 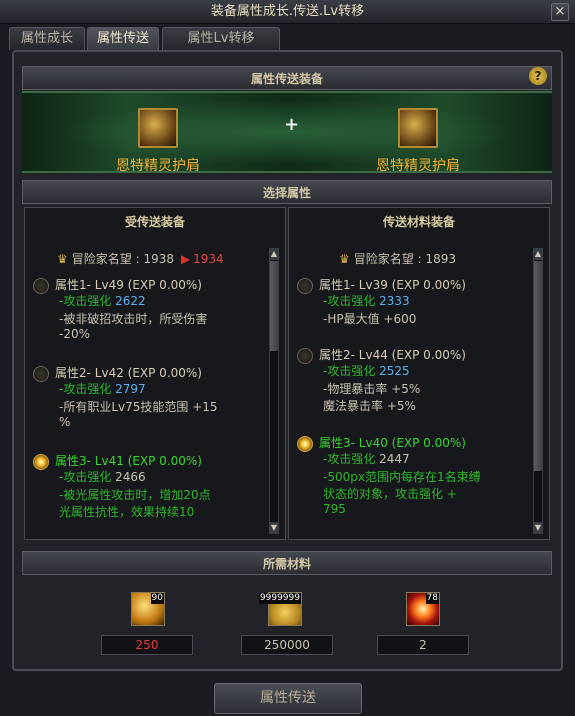 I want to click on transfer-equipment-header: 属性传送装备, so click(x=287, y=78).